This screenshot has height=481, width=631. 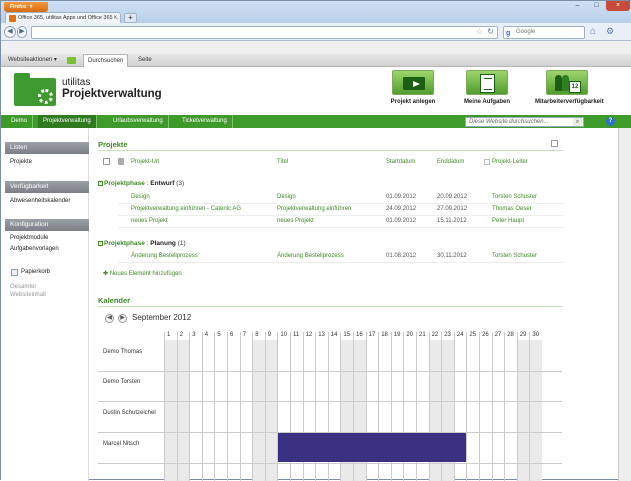 I want to click on site-search-input: Diese Website durchsuchen... ⌕, so click(x=524, y=122).